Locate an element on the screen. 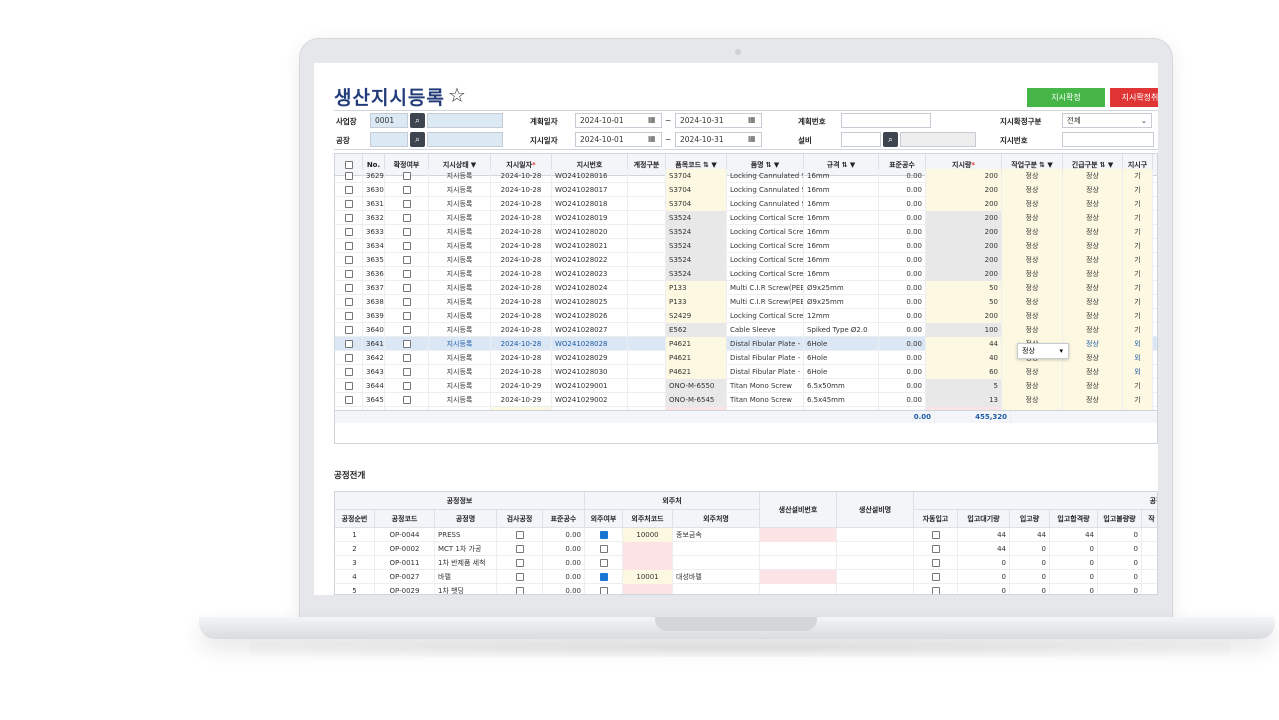  process-column-header: 입고불량량 is located at coordinates (1120, 519).